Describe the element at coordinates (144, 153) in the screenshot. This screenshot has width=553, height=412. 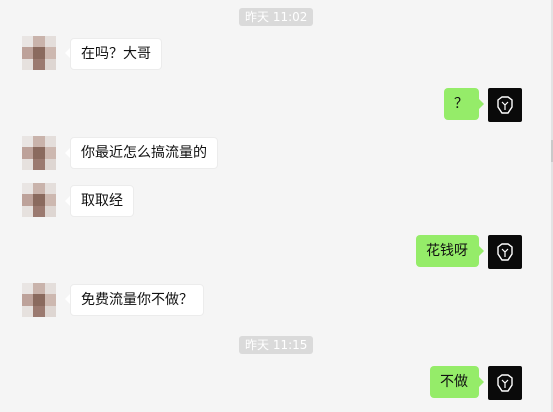
I see `incoming-message: 你最近怎么搞流量的` at that location.